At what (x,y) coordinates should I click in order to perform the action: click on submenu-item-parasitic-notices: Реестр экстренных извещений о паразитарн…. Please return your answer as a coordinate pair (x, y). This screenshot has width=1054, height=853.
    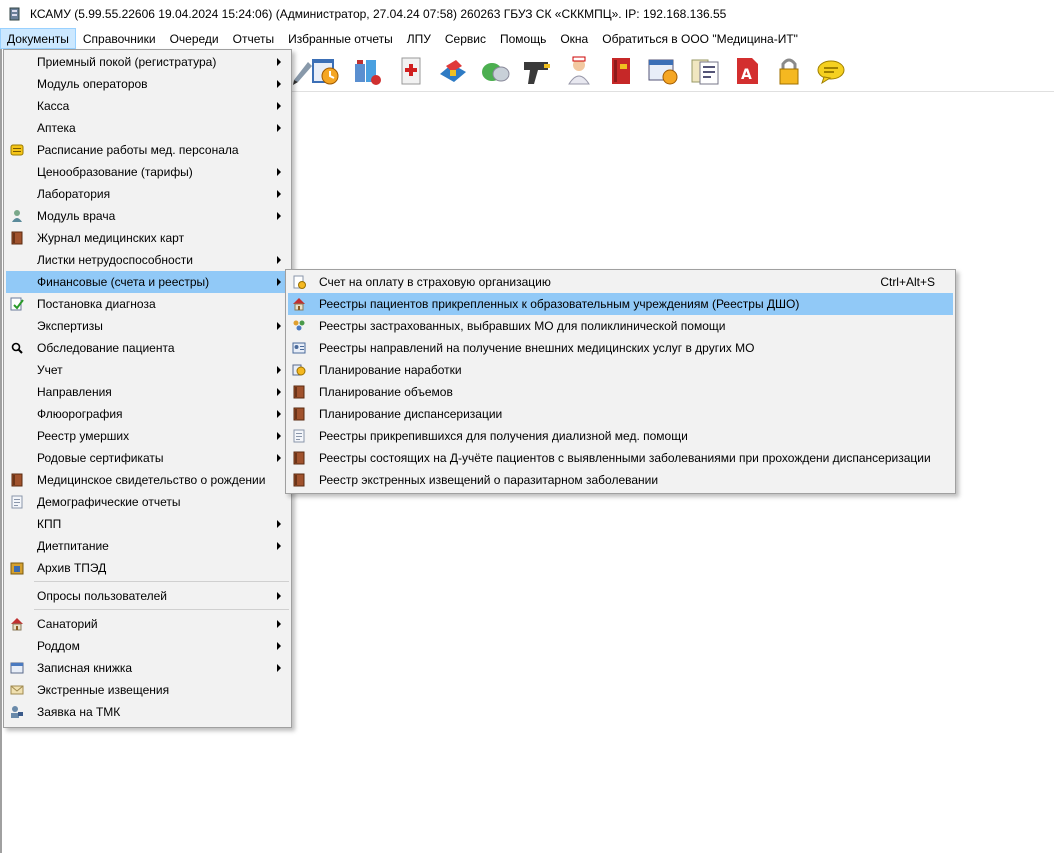
    Looking at the image, I should click on (620, 480).